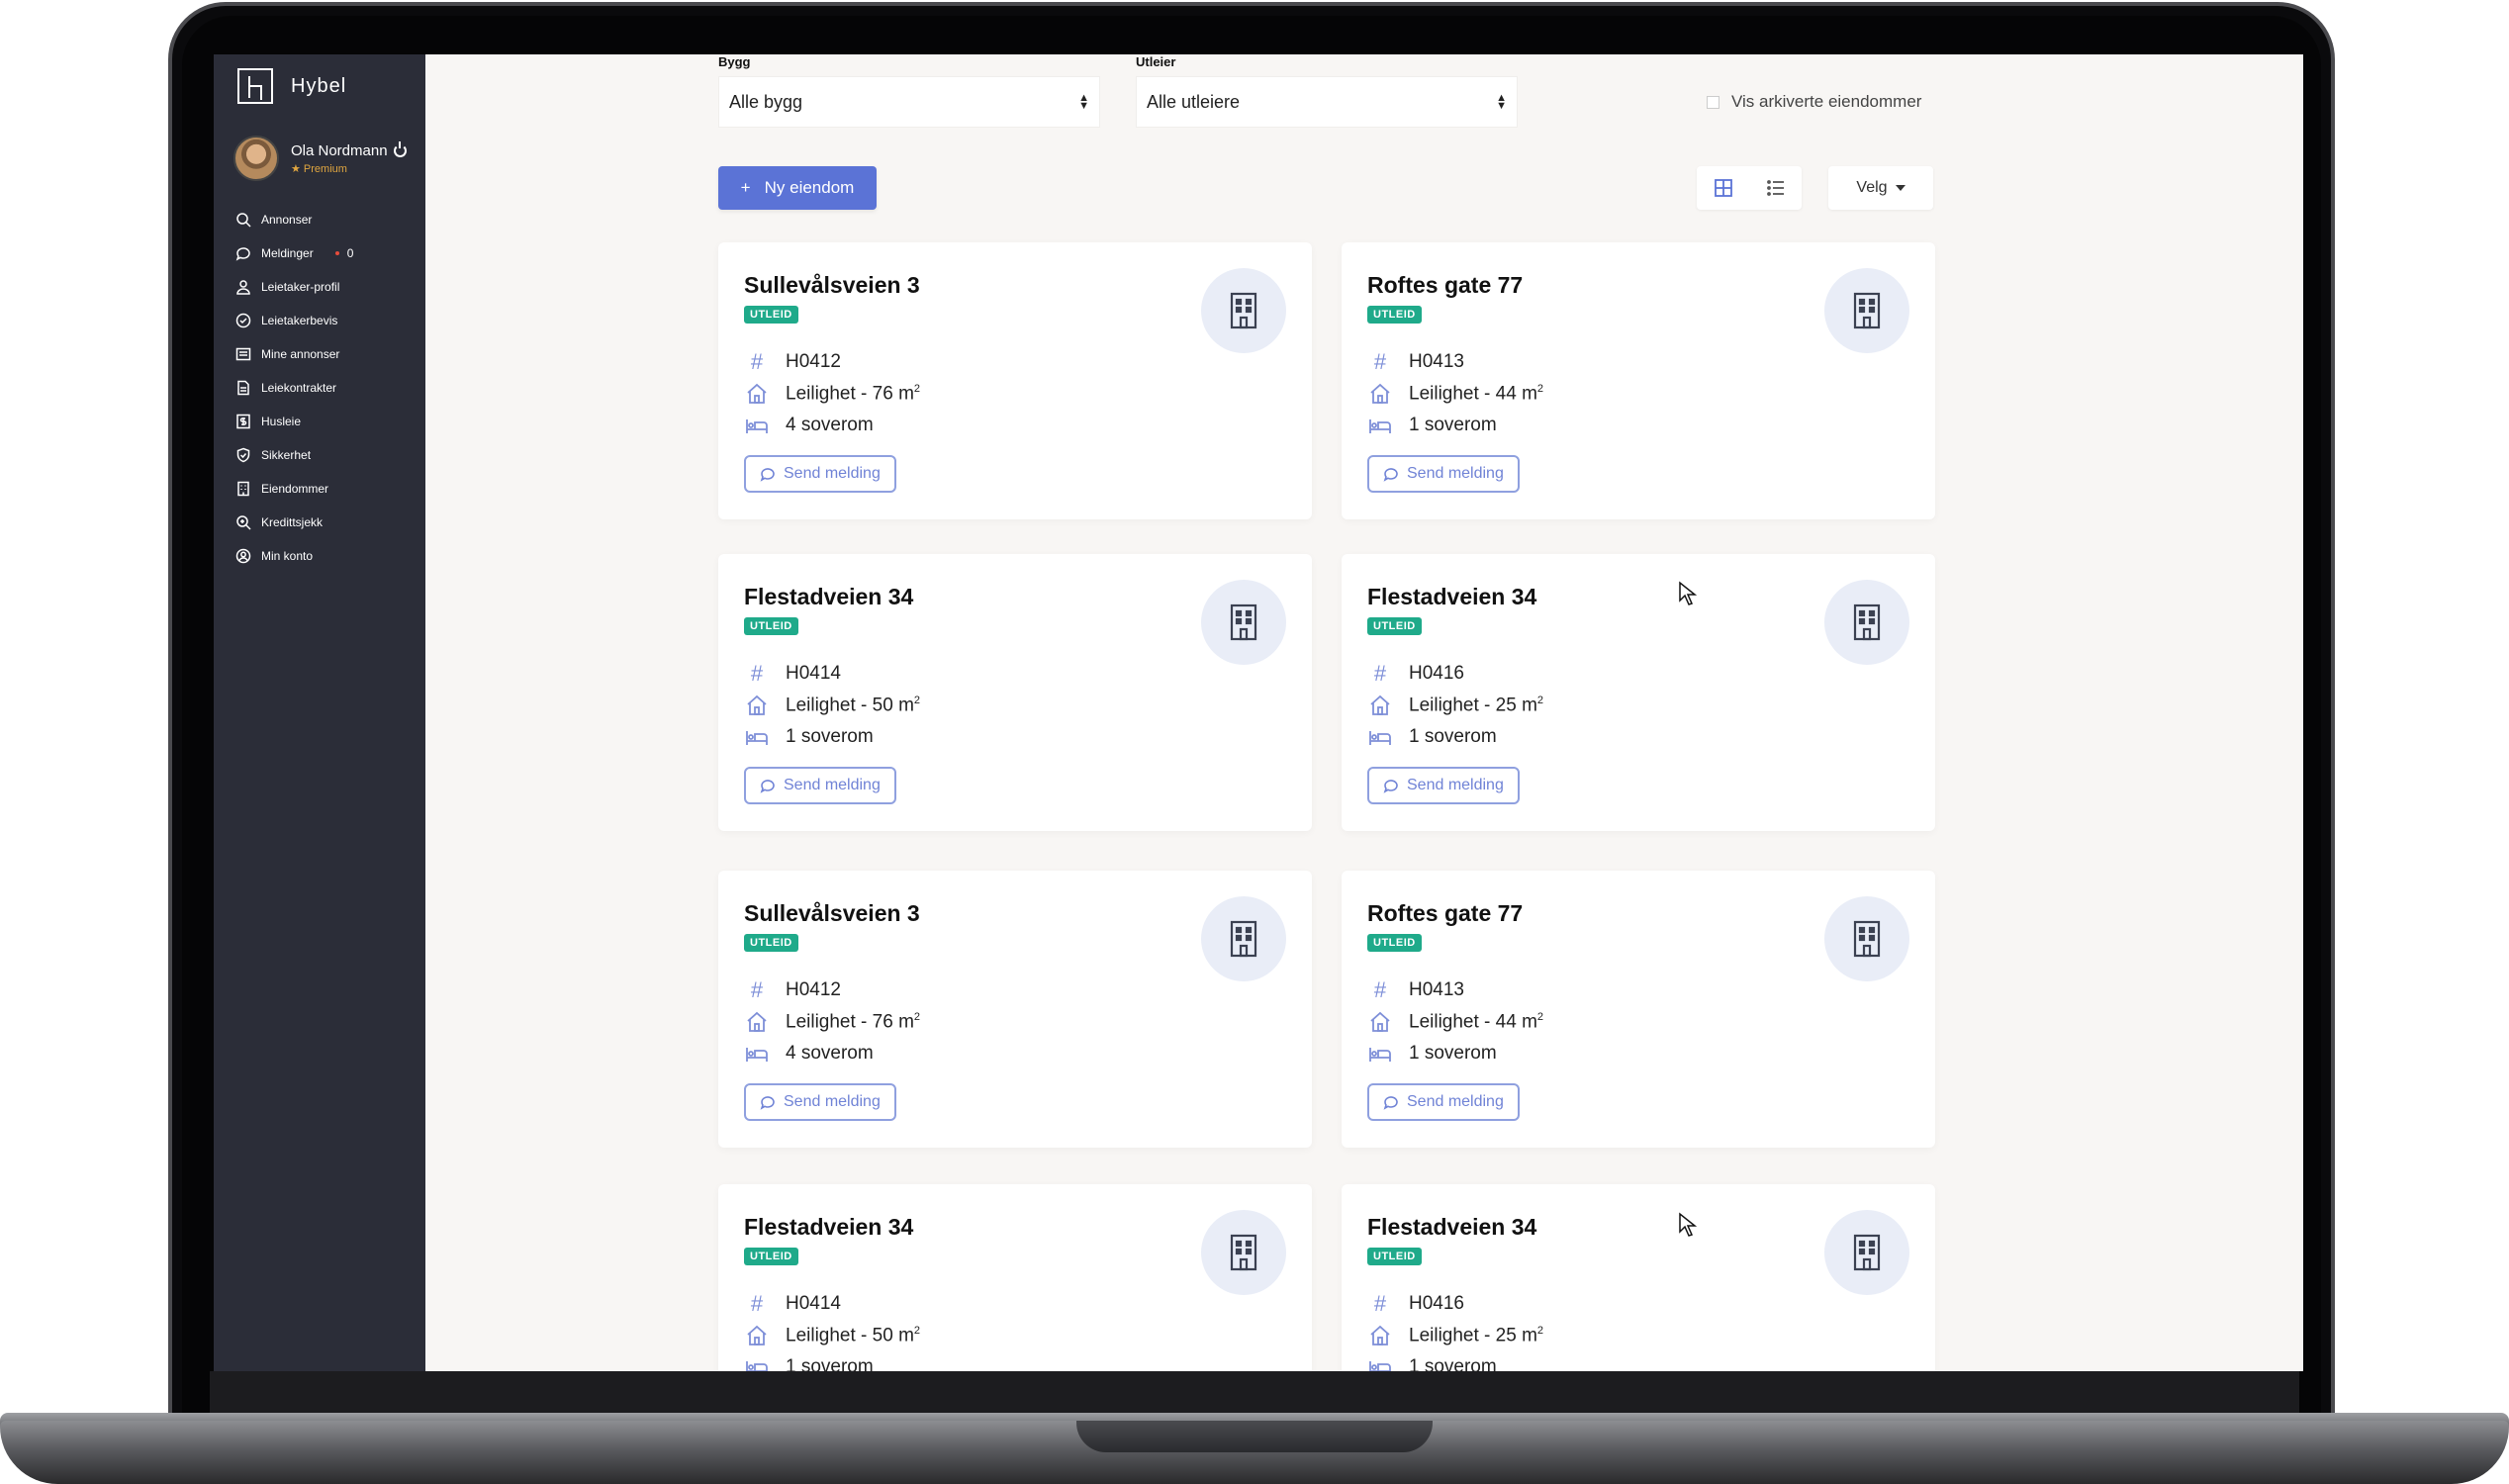 Image resolution: width=2509 pixels, height=1484 pixels. What do you see at coordinates (1436, 361) in the screenshot?
I see `property-id: H0413` at bounding box center [1436, 361].